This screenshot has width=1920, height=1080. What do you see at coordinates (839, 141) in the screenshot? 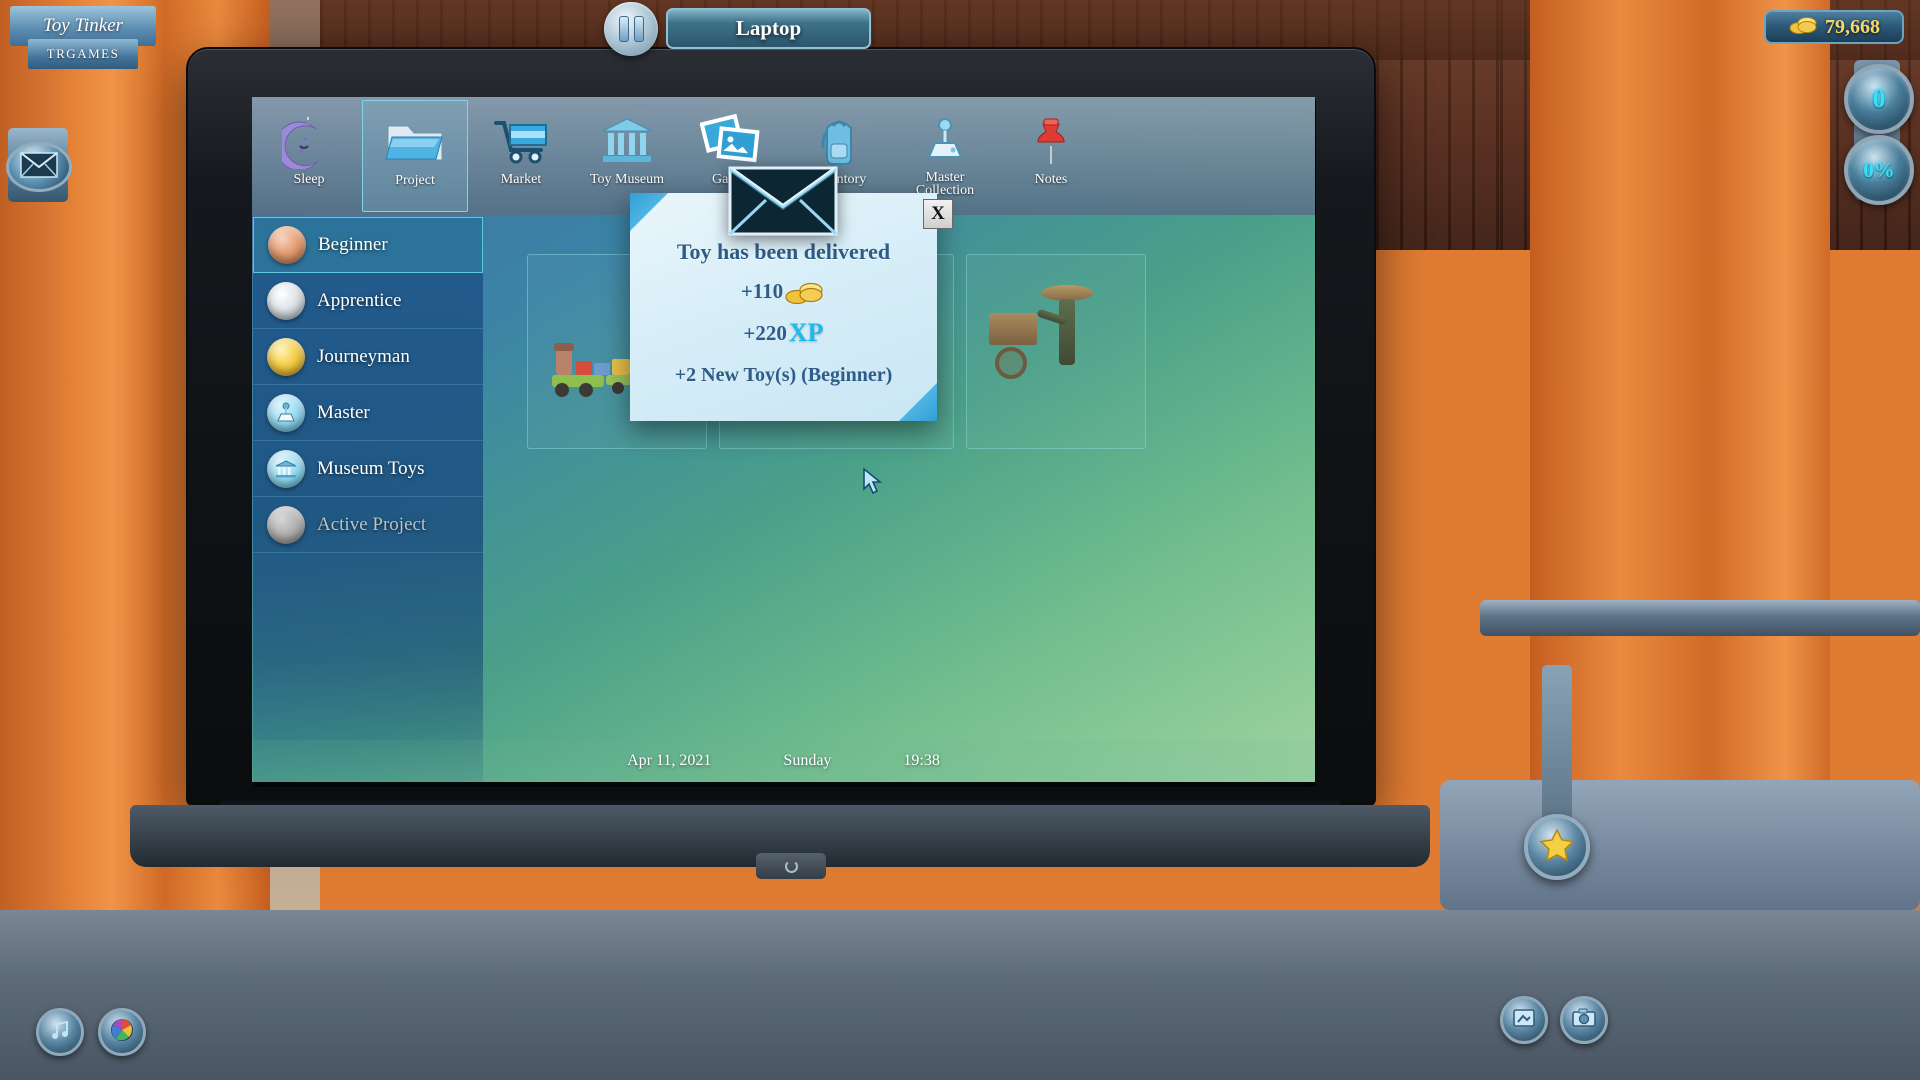
I see `backpack-icon` at bounding box center [839, 141].